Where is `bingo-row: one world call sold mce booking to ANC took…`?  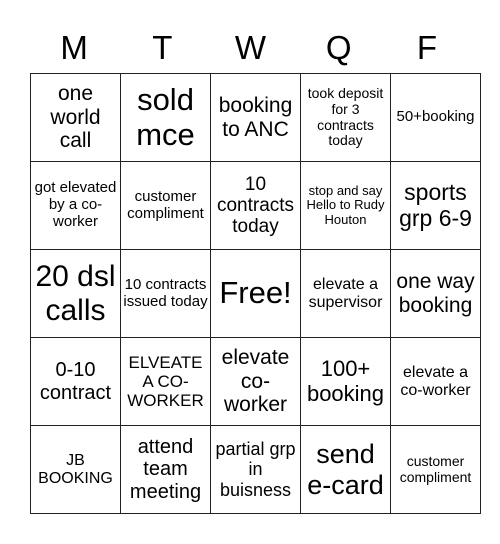 bingo-row: one world call sold mce booking to ANC took… is located at coordinates (255, 117).